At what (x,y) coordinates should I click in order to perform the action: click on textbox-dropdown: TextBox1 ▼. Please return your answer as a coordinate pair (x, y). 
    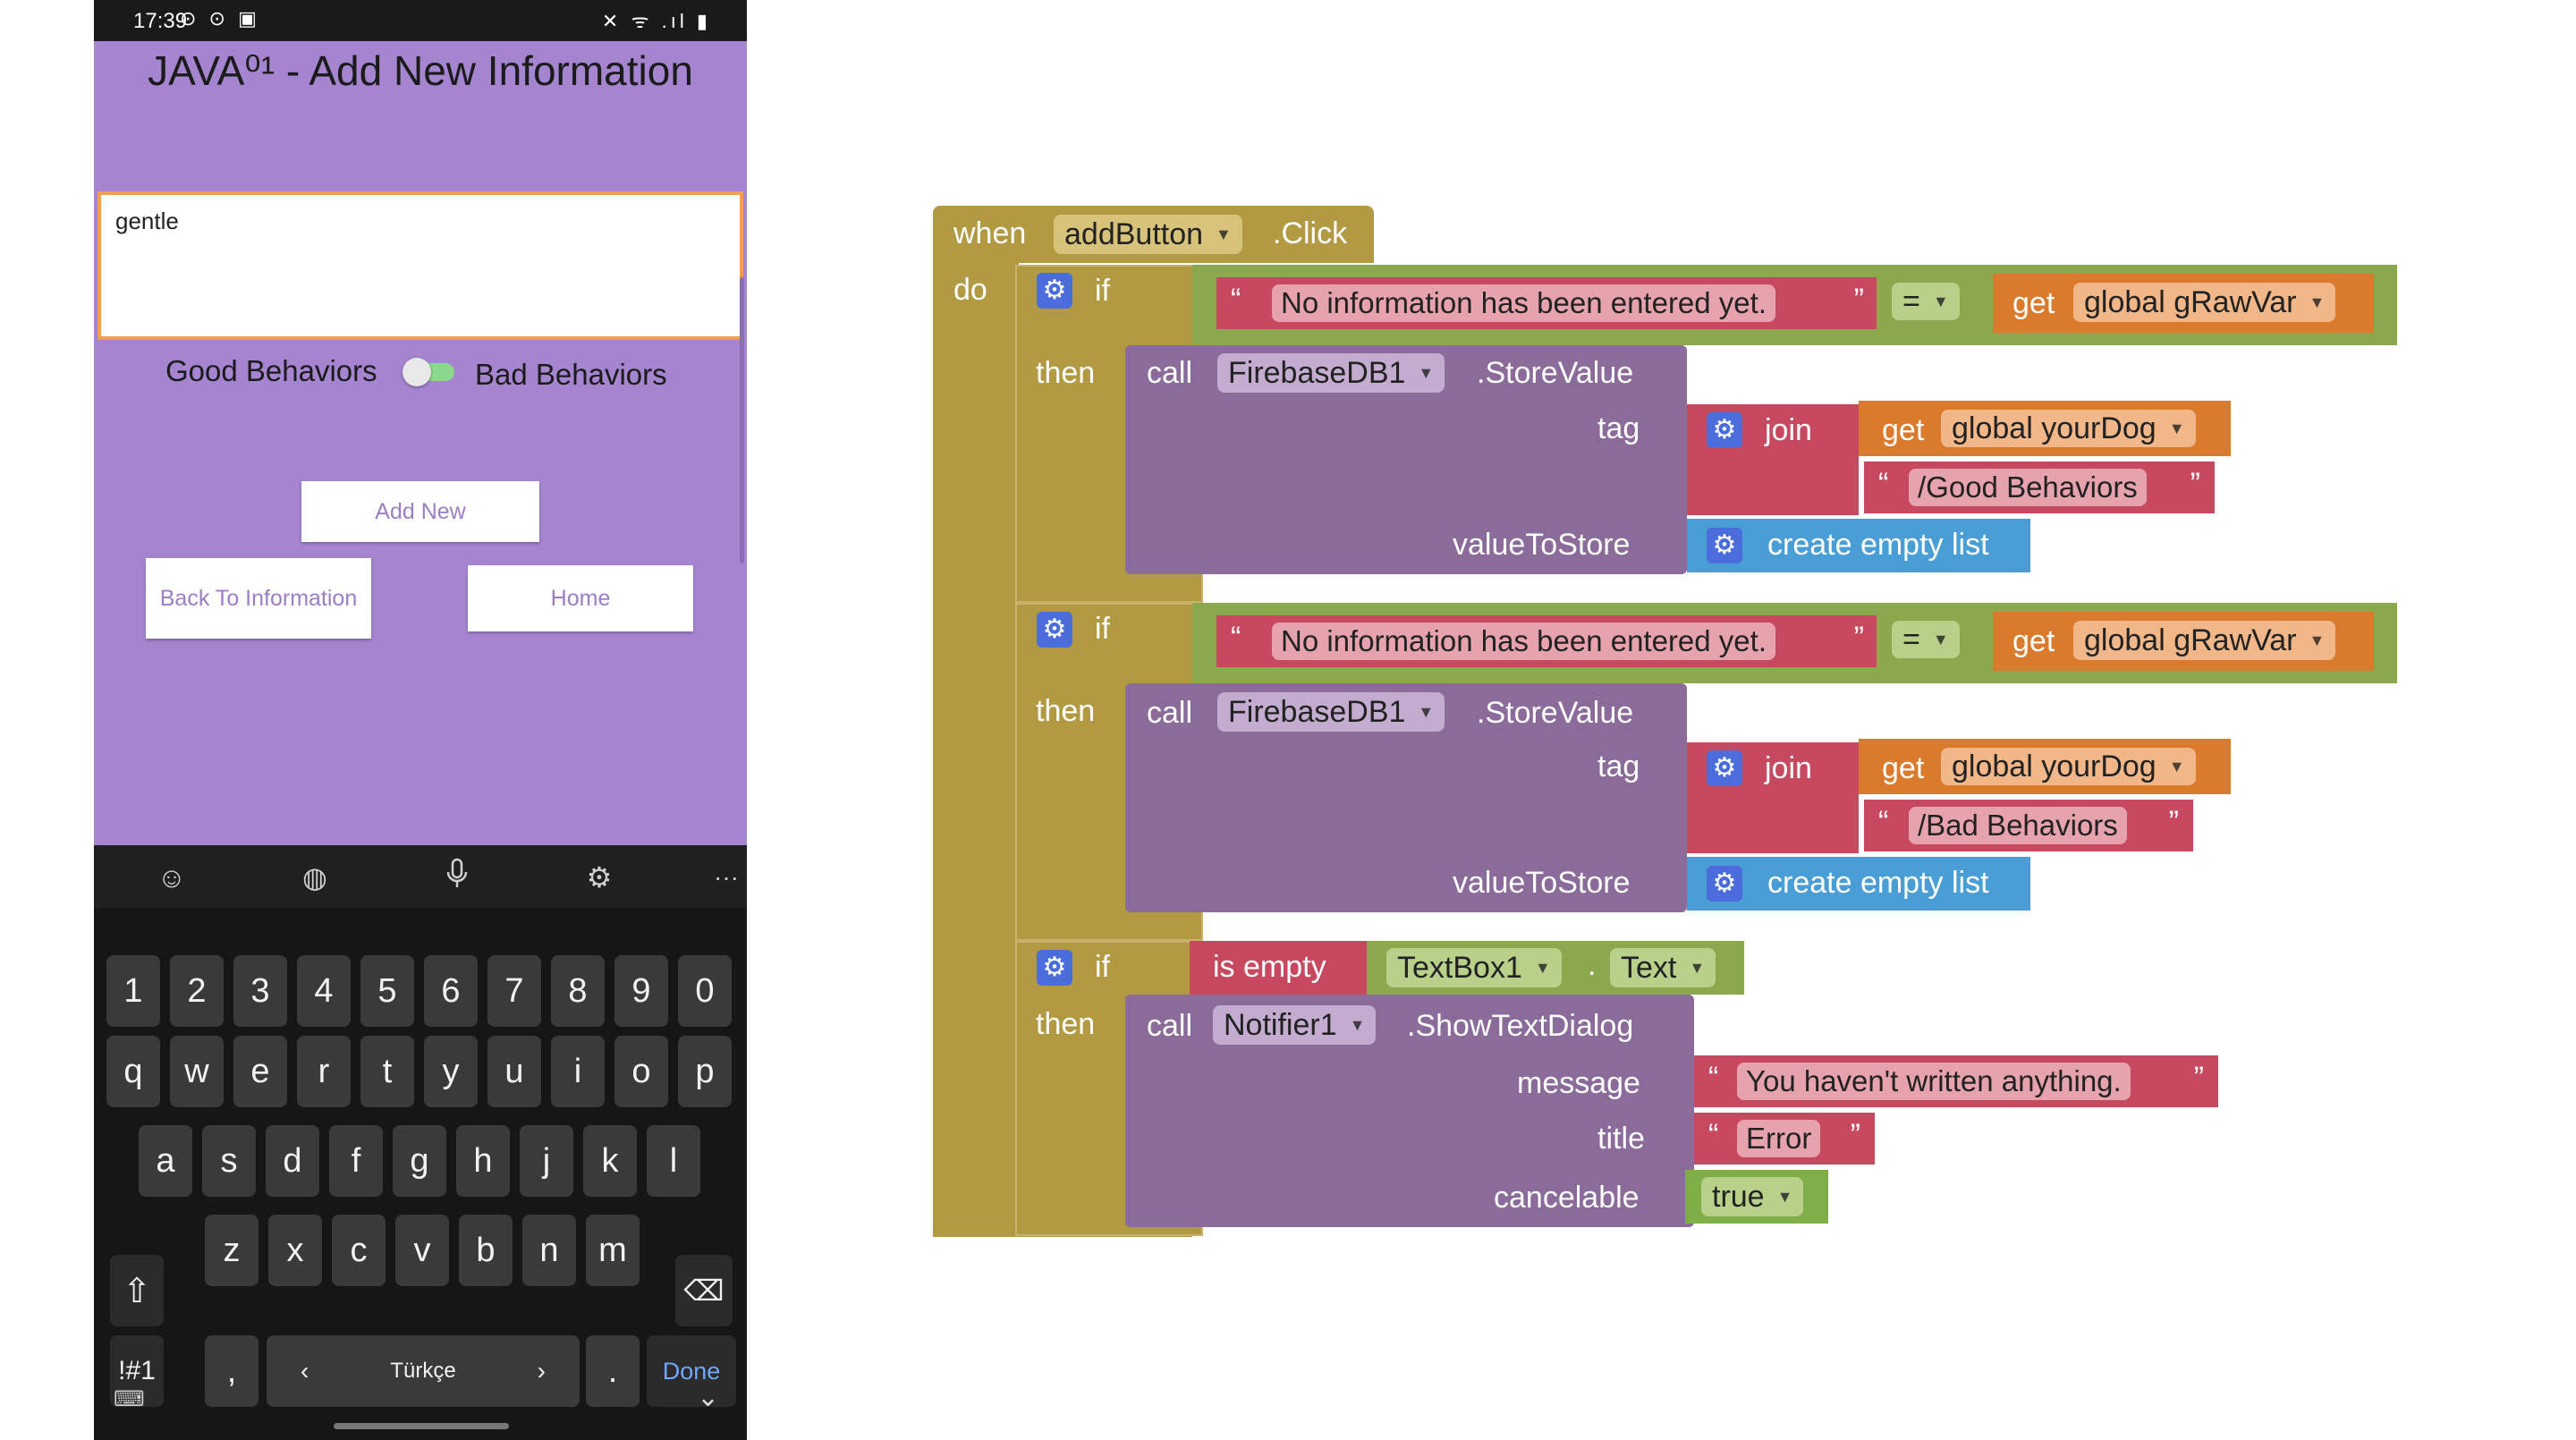
    Looking at the image, I should click on (1474, 967).